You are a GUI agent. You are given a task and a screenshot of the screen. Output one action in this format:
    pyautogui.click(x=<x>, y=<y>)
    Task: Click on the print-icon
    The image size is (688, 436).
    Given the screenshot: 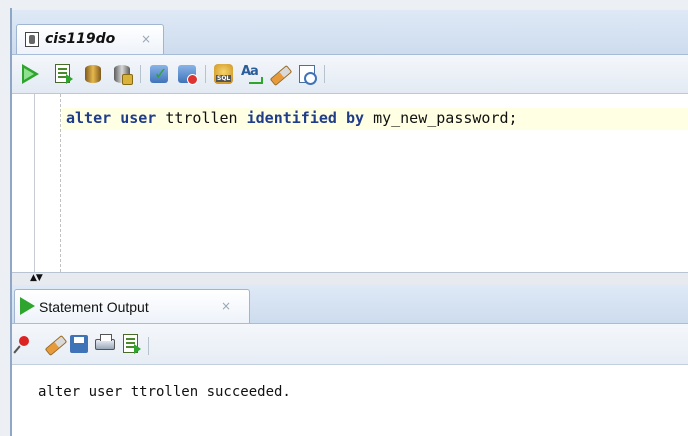 What is the action you would take?
    pyautogui.click(x=105, y=342)
    